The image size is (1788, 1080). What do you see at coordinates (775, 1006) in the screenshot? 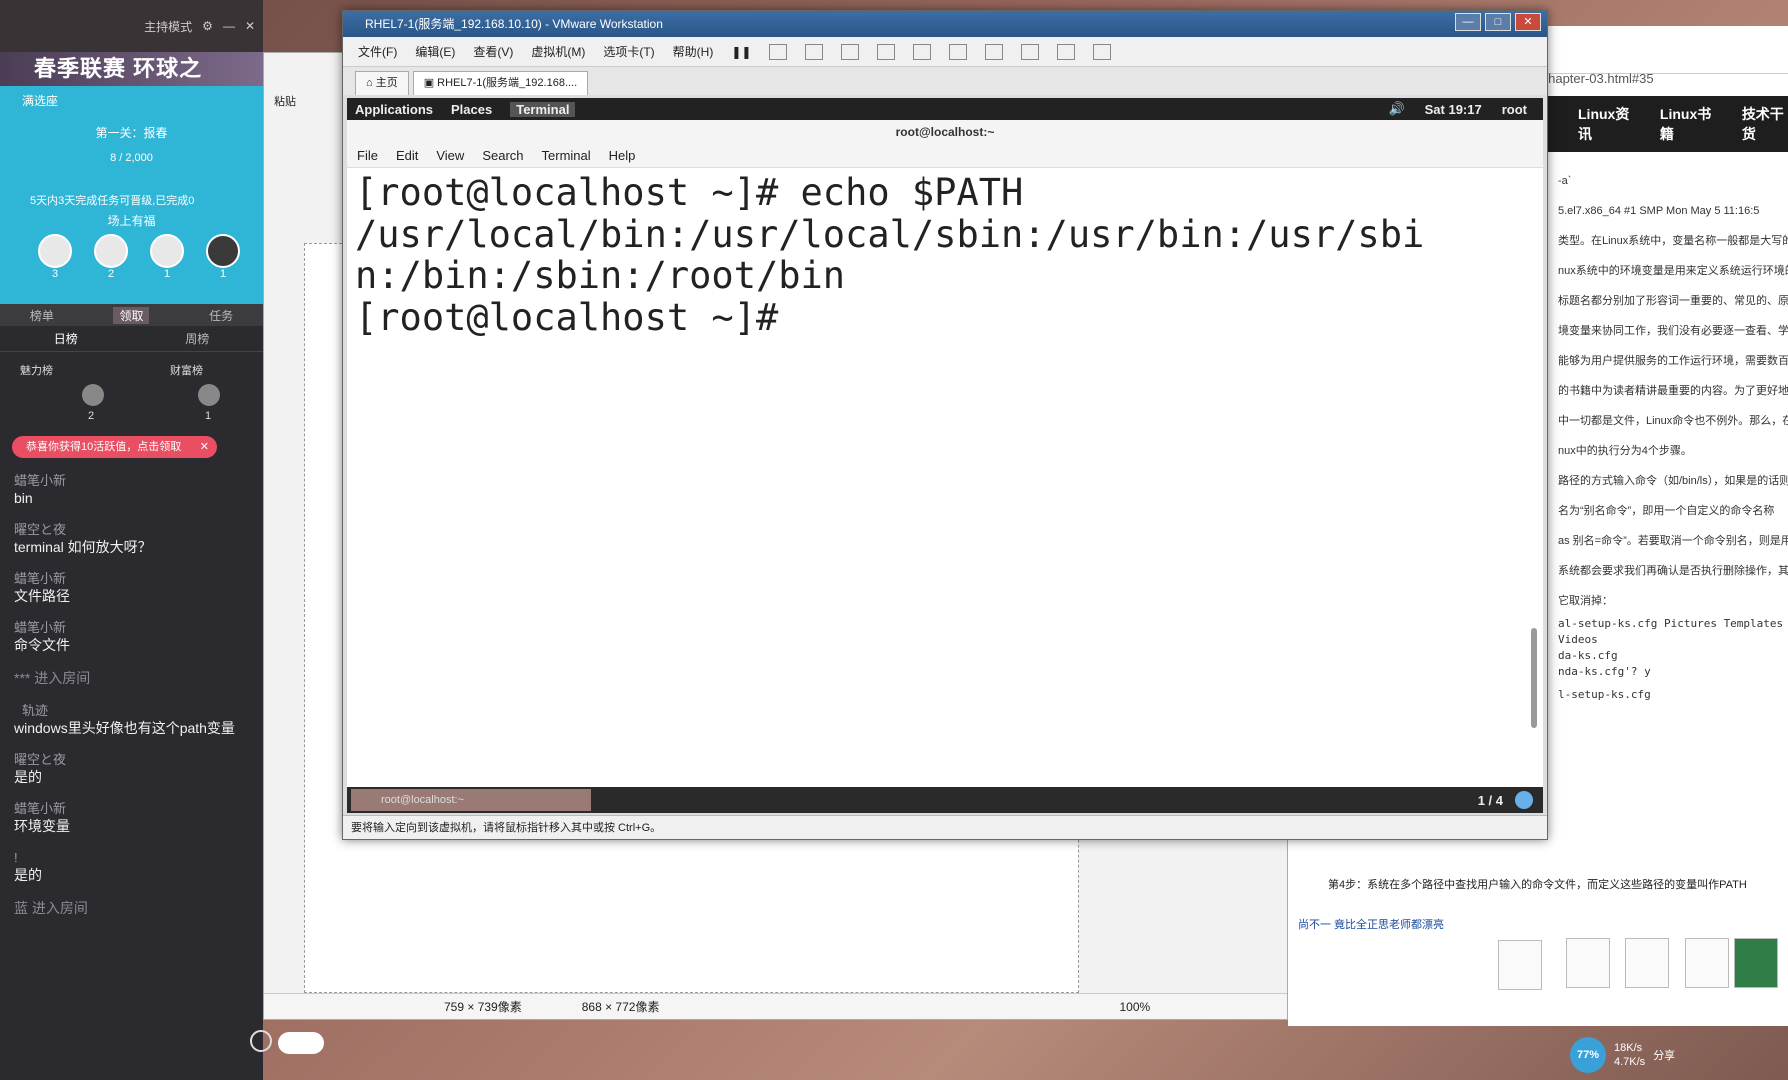
I see `editor-status-bar: 759 × 739像素 868 × 772像素 100%` at bounding box center [775, 1006].